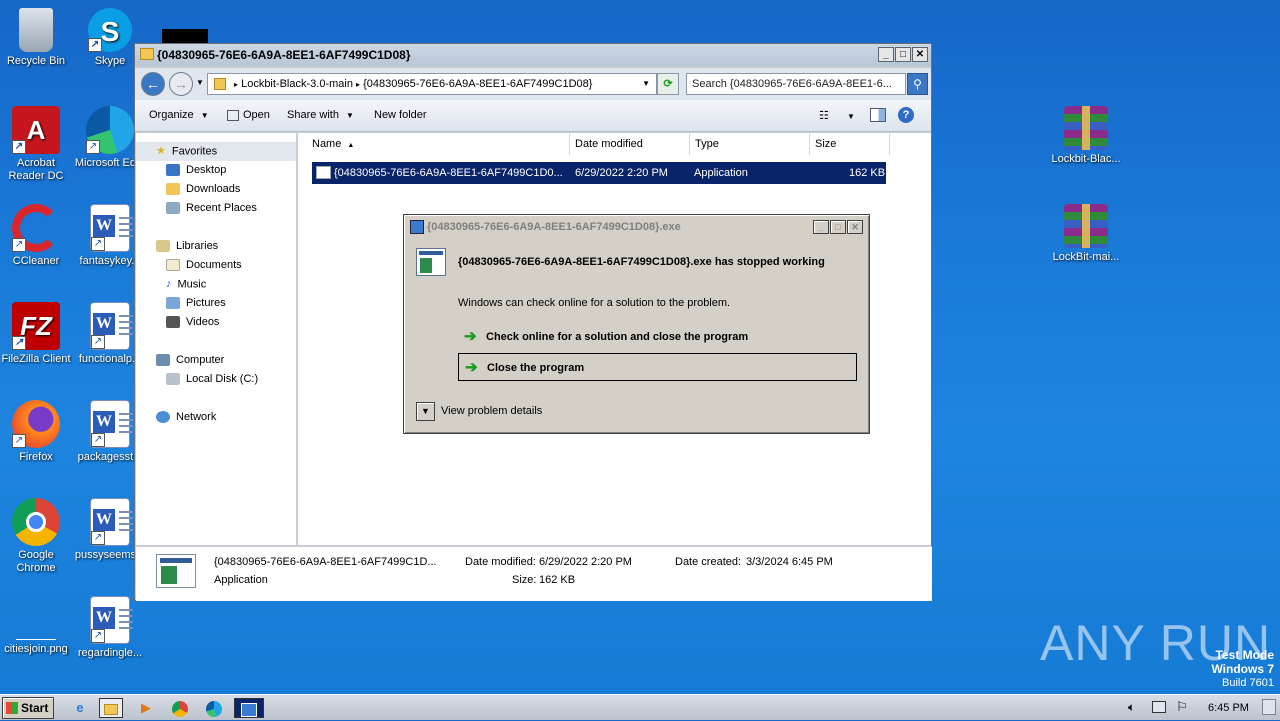  What do you see at coordinates (80, 708) in the screenshot?
I see `taskbar-ie-icon: e` at bounding box center [80, 708].